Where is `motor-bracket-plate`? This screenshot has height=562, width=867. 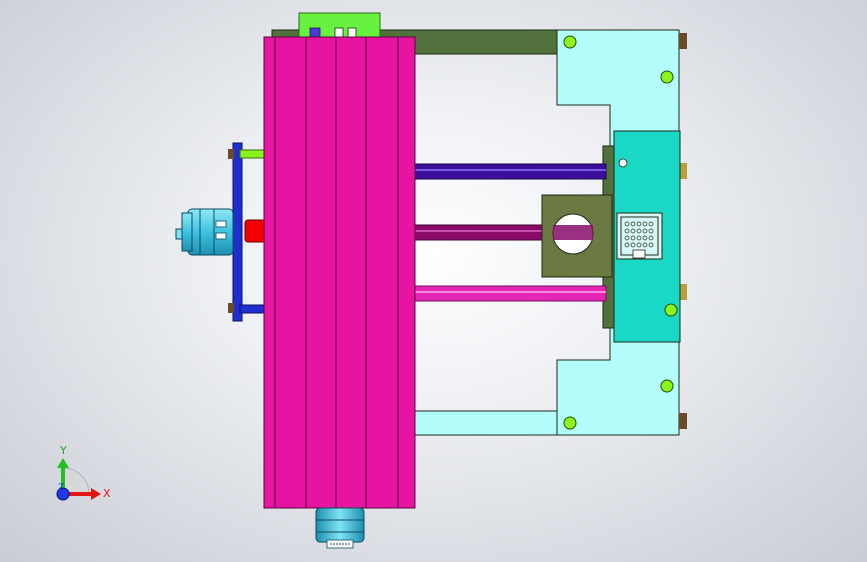 motor-bracket-plate is located at coordinates (237, 232).